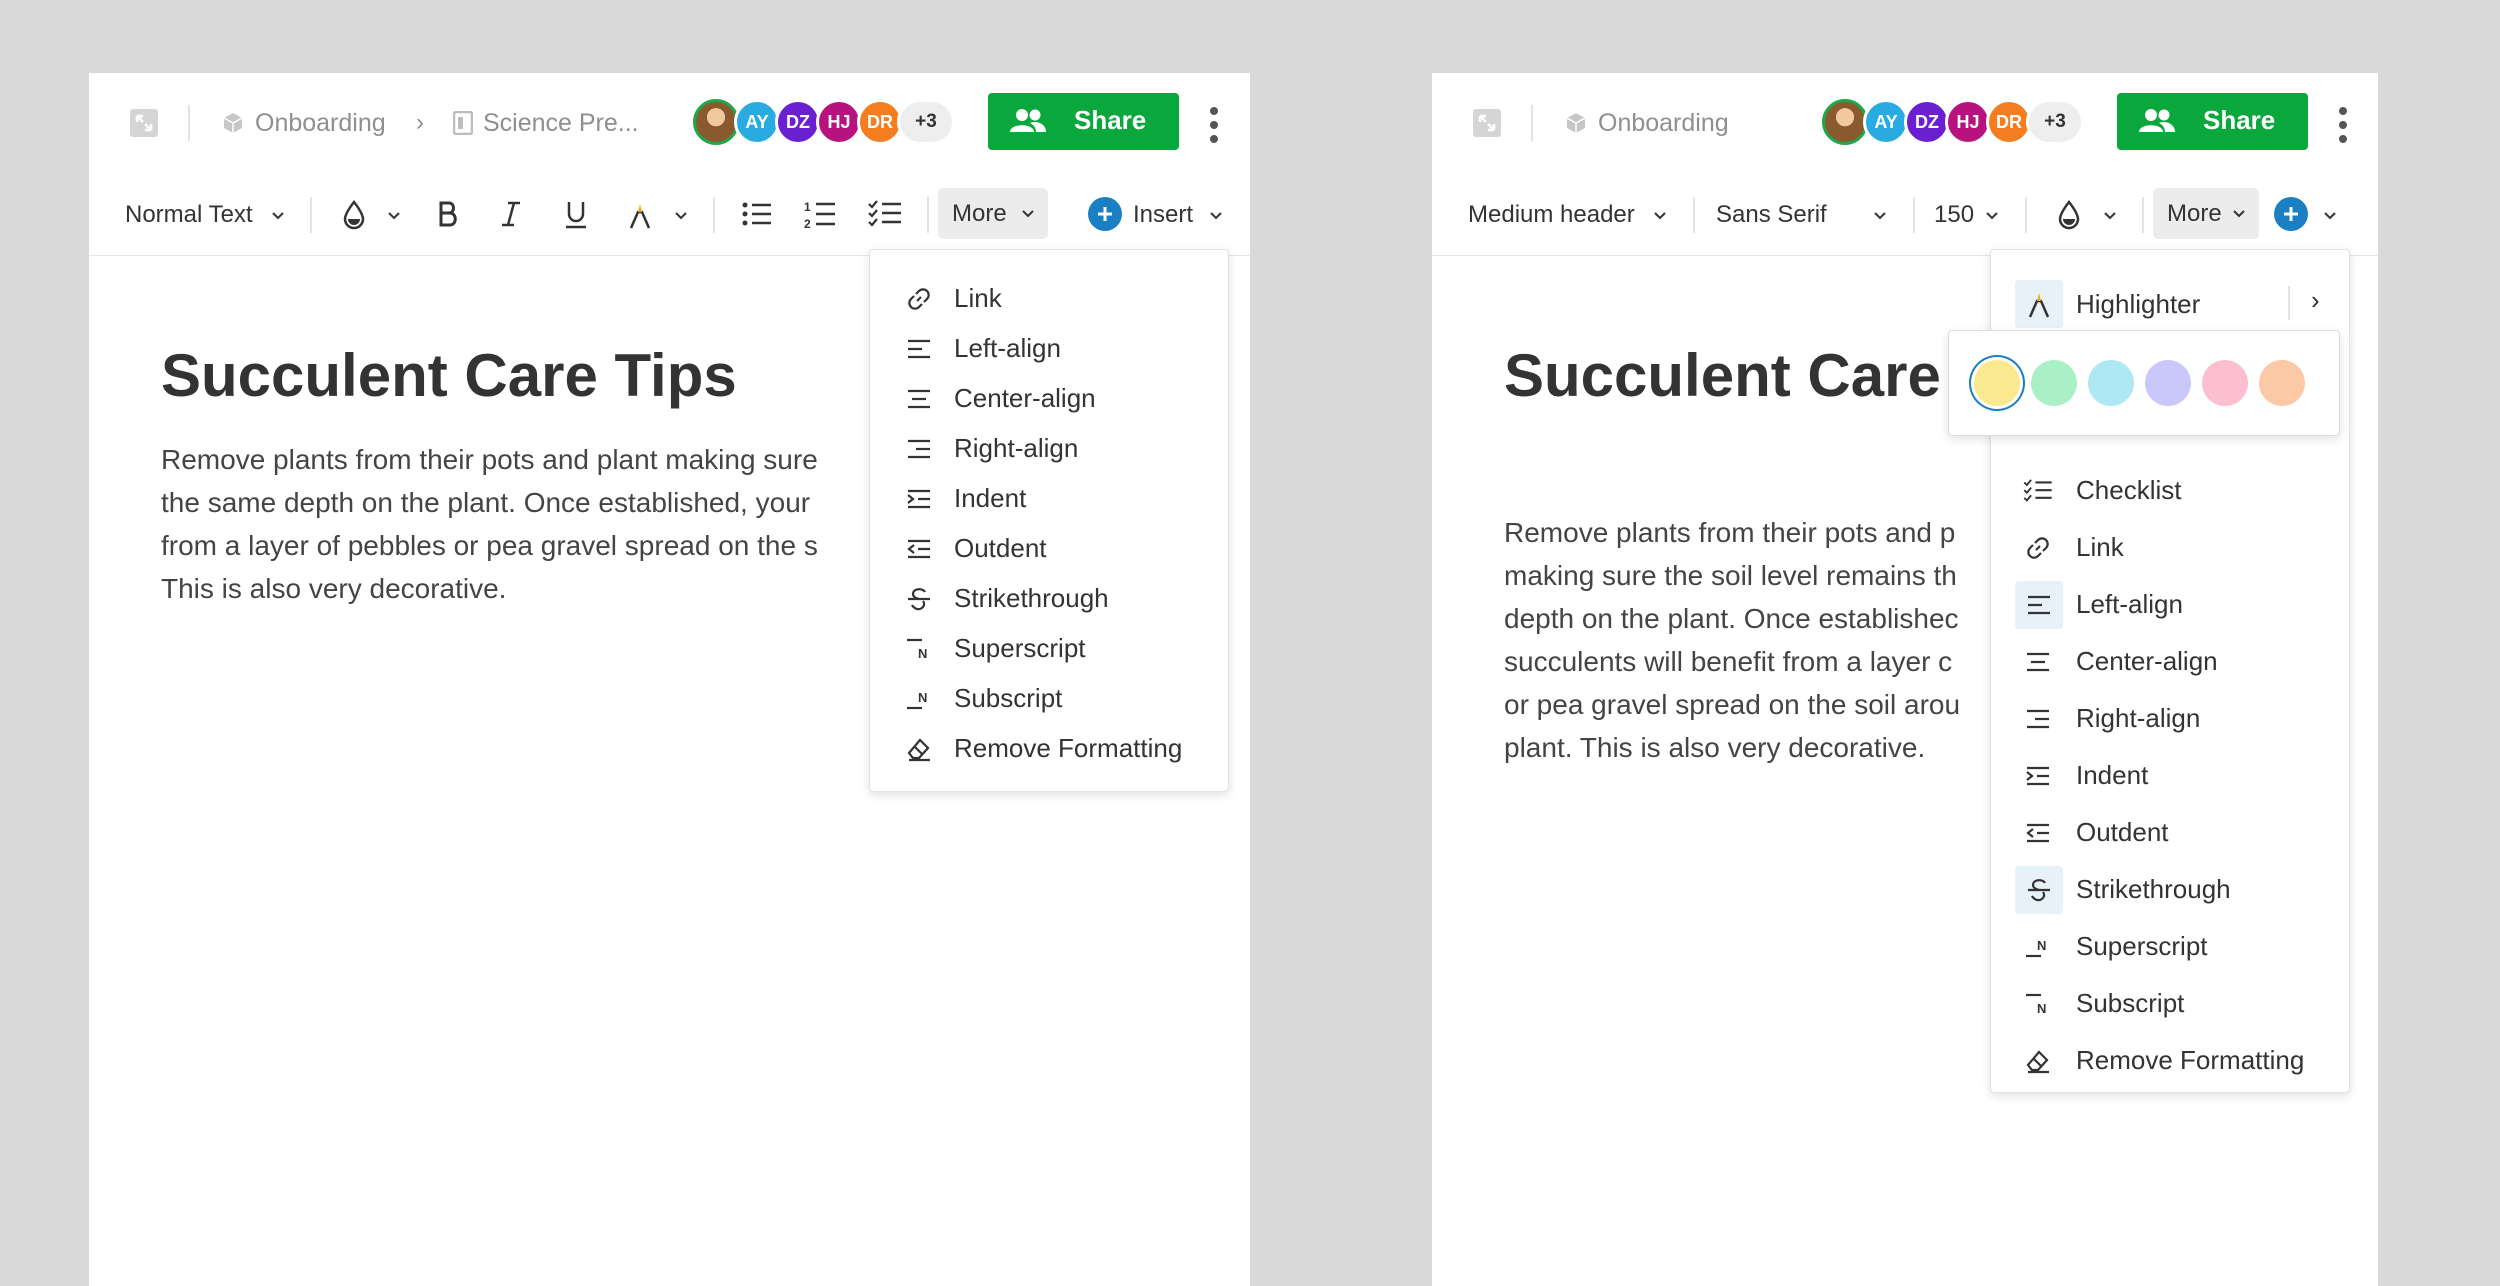 The width and height of the screenshot is (2500, 1286). Describe the element at coordinates (2038, 833) in the screenshot. I see `outdent-icon` at that location.